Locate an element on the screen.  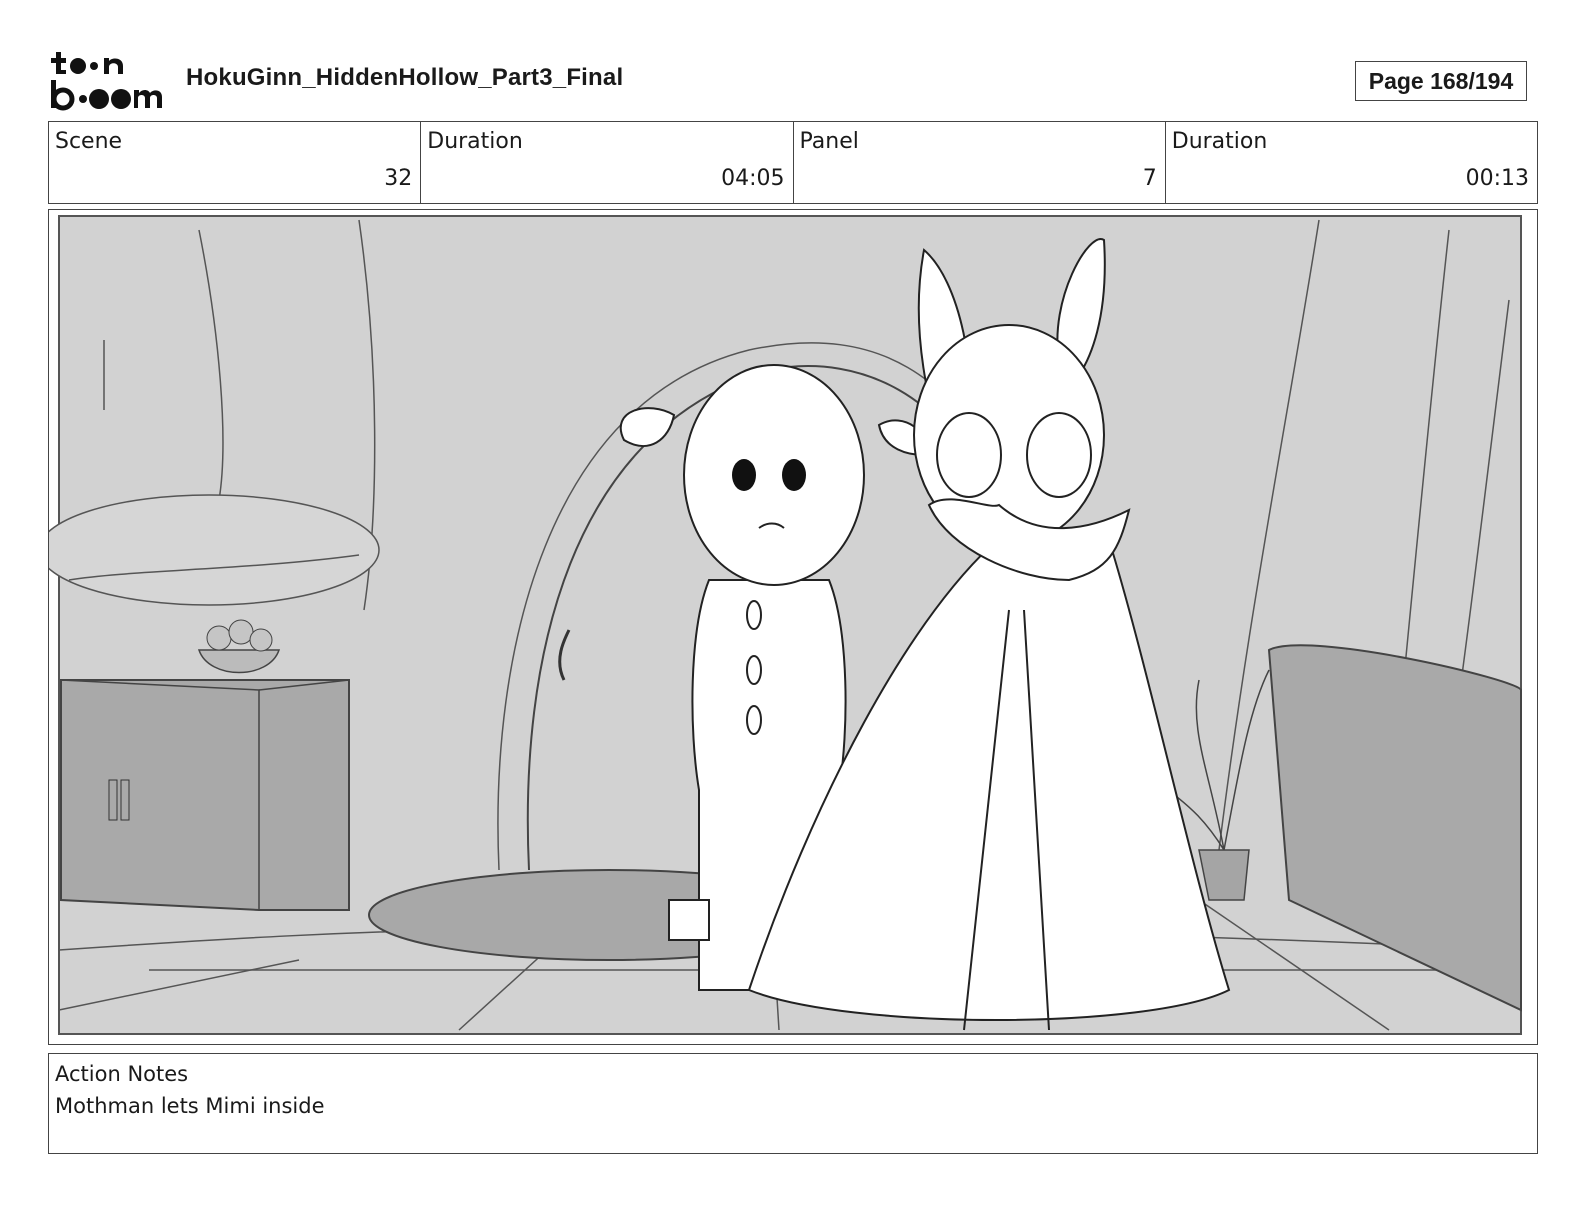
panel-duration-cell: Duration 00:13 is located at coordinates (1351, 162).